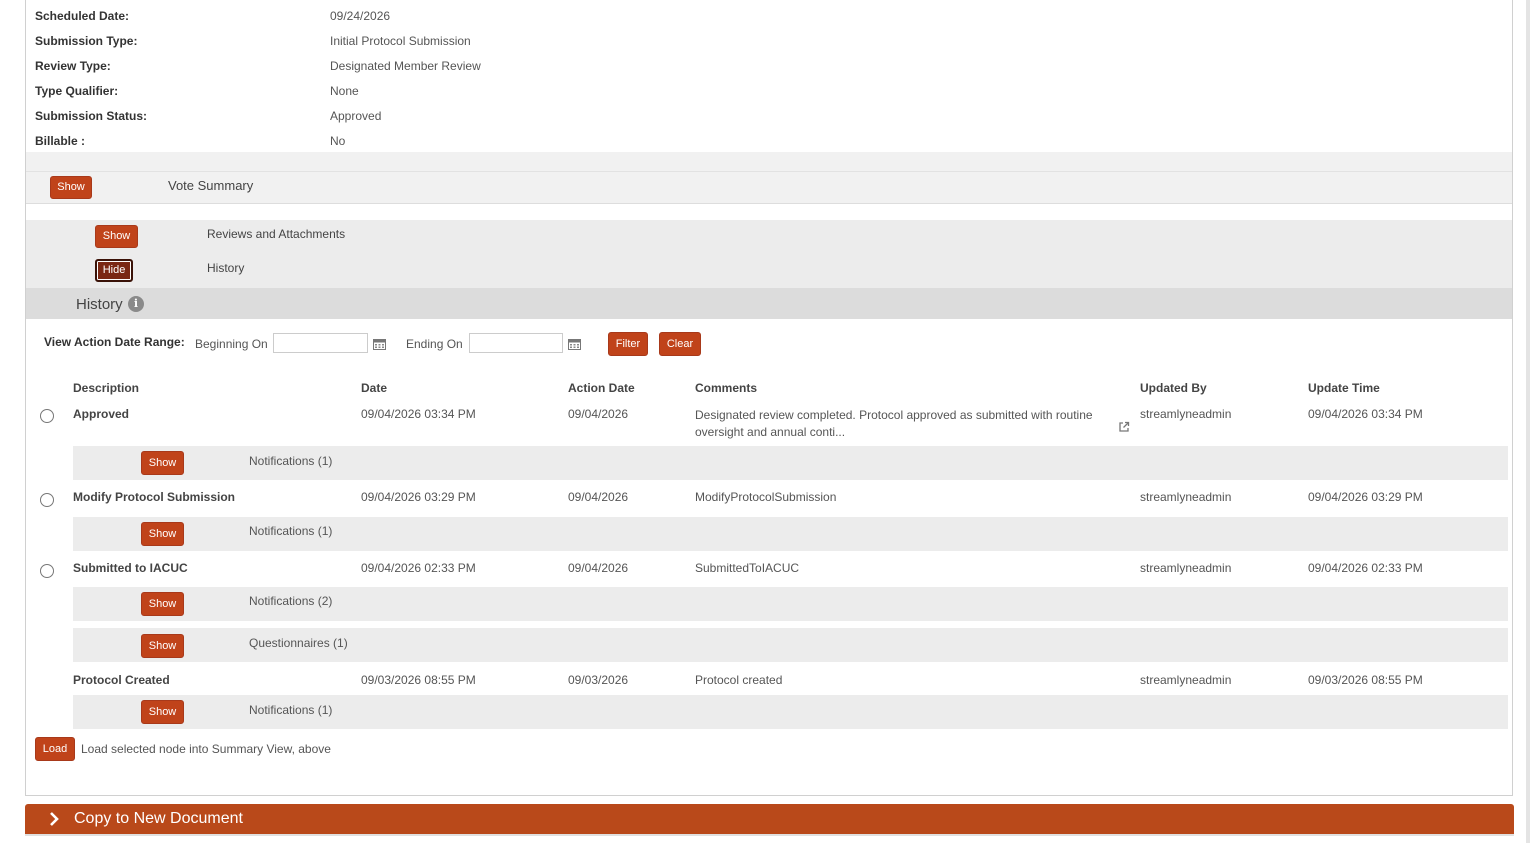  I want to click on row-update-time: 09/04/2026 03:34 PM, so click(1365, 414).